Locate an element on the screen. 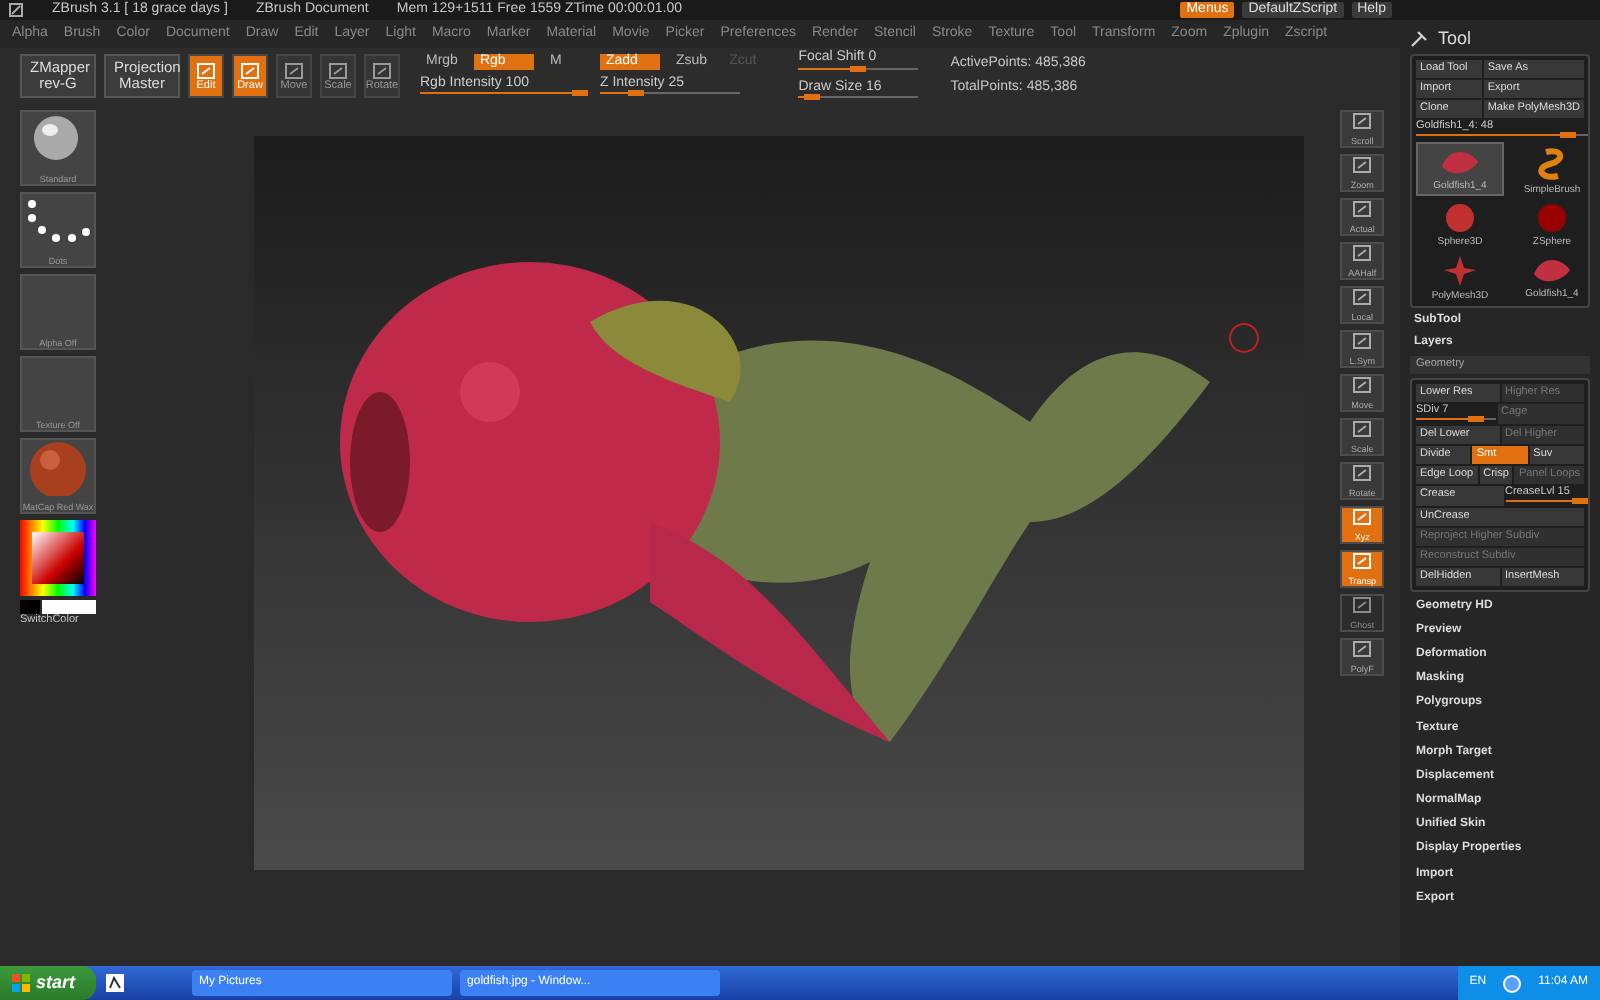  quick-launch-icon is located at coordinates (114, 983).